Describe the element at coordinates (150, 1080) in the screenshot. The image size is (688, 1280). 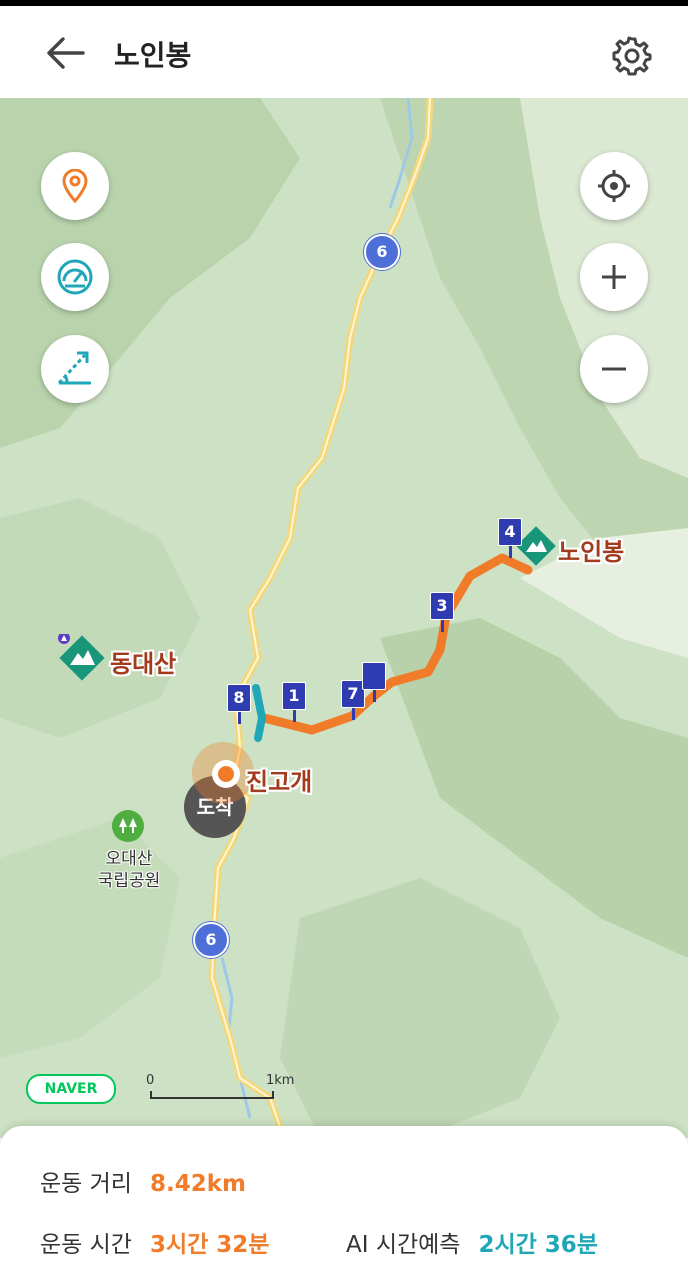
I see `scale-start-label: 0` at that location.